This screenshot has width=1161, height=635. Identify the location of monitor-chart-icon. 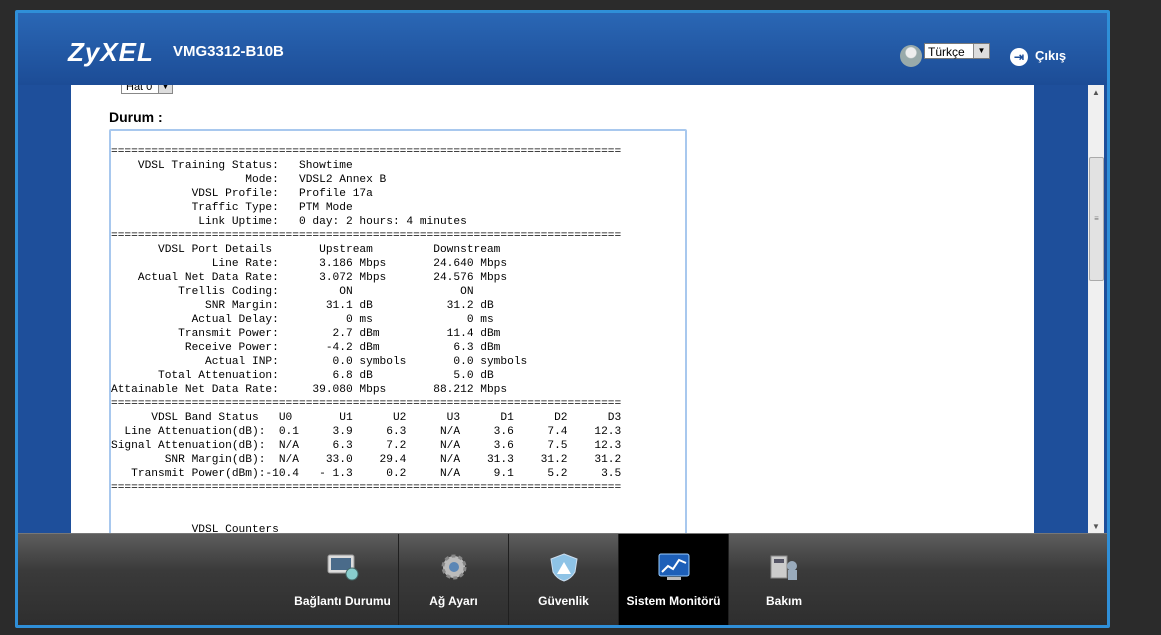
(673, 566).